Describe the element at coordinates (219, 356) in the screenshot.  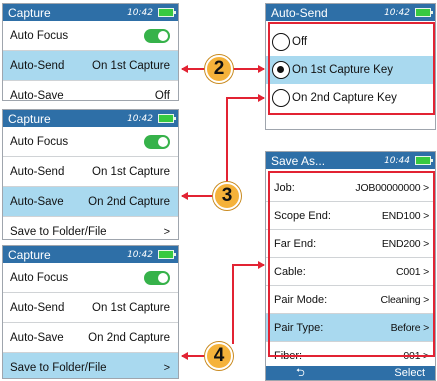
I see `callout-badge-4: 4` at that location.